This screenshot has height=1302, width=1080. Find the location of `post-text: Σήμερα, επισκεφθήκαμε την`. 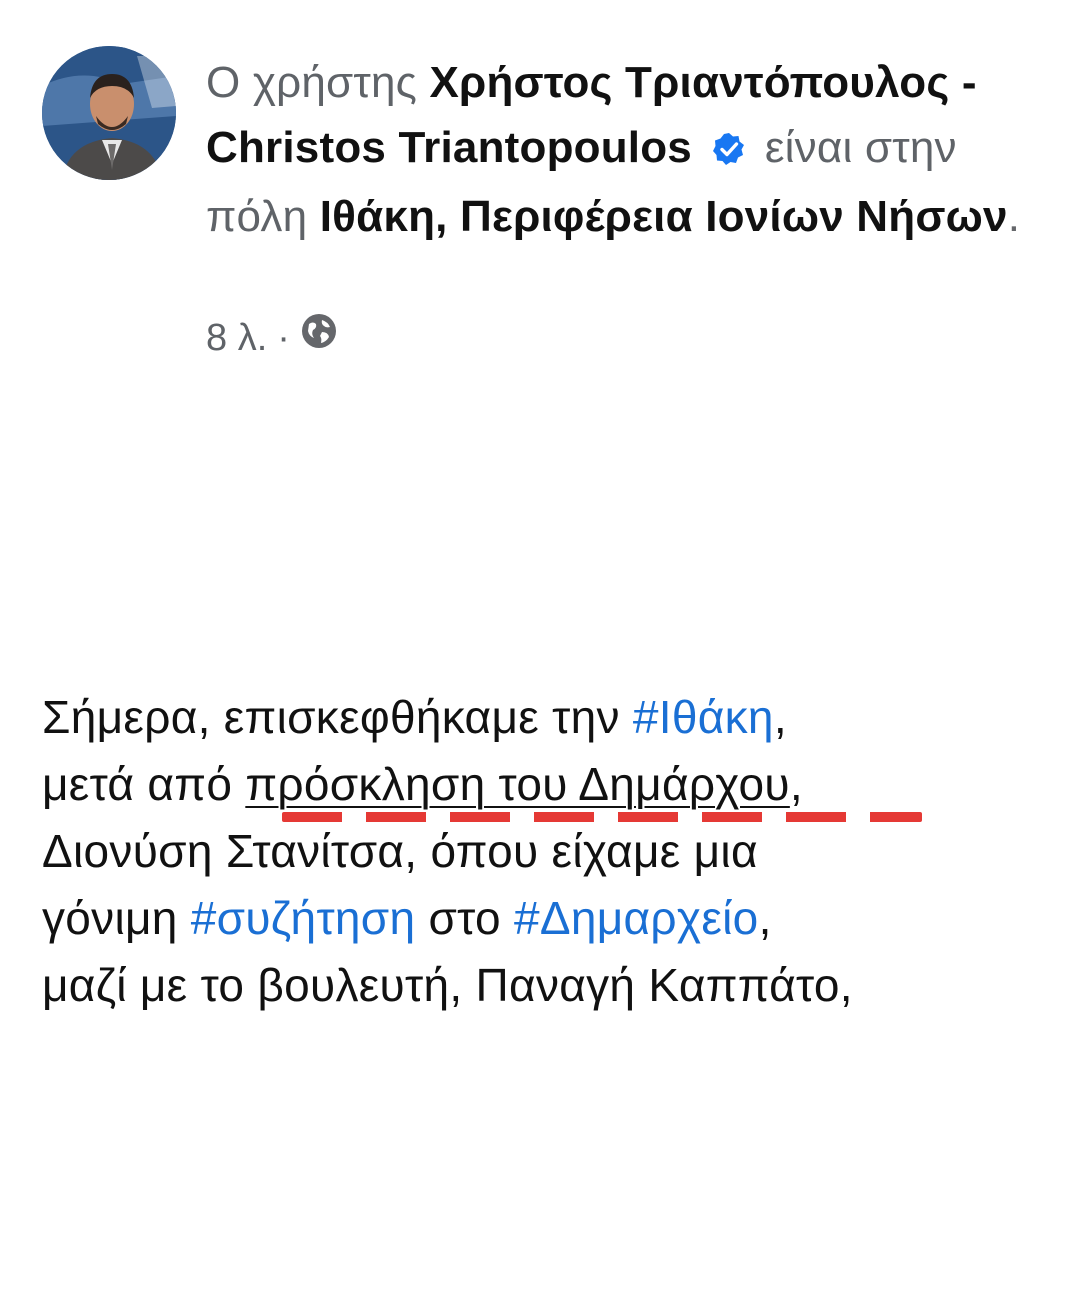

post-text: Σήμερα, επισκεφθήκαμε την is located at coordinates (337, 717).